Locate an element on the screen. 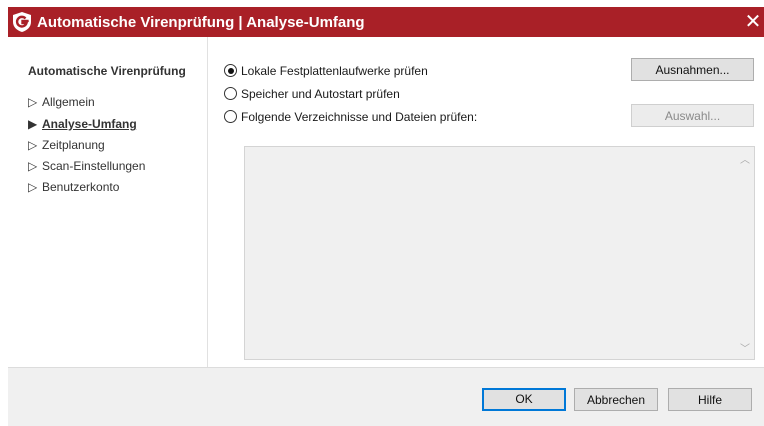 Image resolution: width=764 pixels, height=426 pixels. sidebar-heading: Automatische Virenprüfung is located at coordinates (107, 71).